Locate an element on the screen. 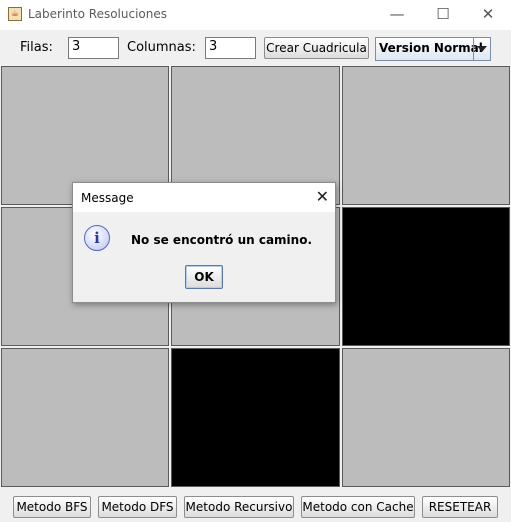 Image resolution: width=511 pixels, height=522 pixels. version-select-value: Version Normal is located at coordinates (431, 48).